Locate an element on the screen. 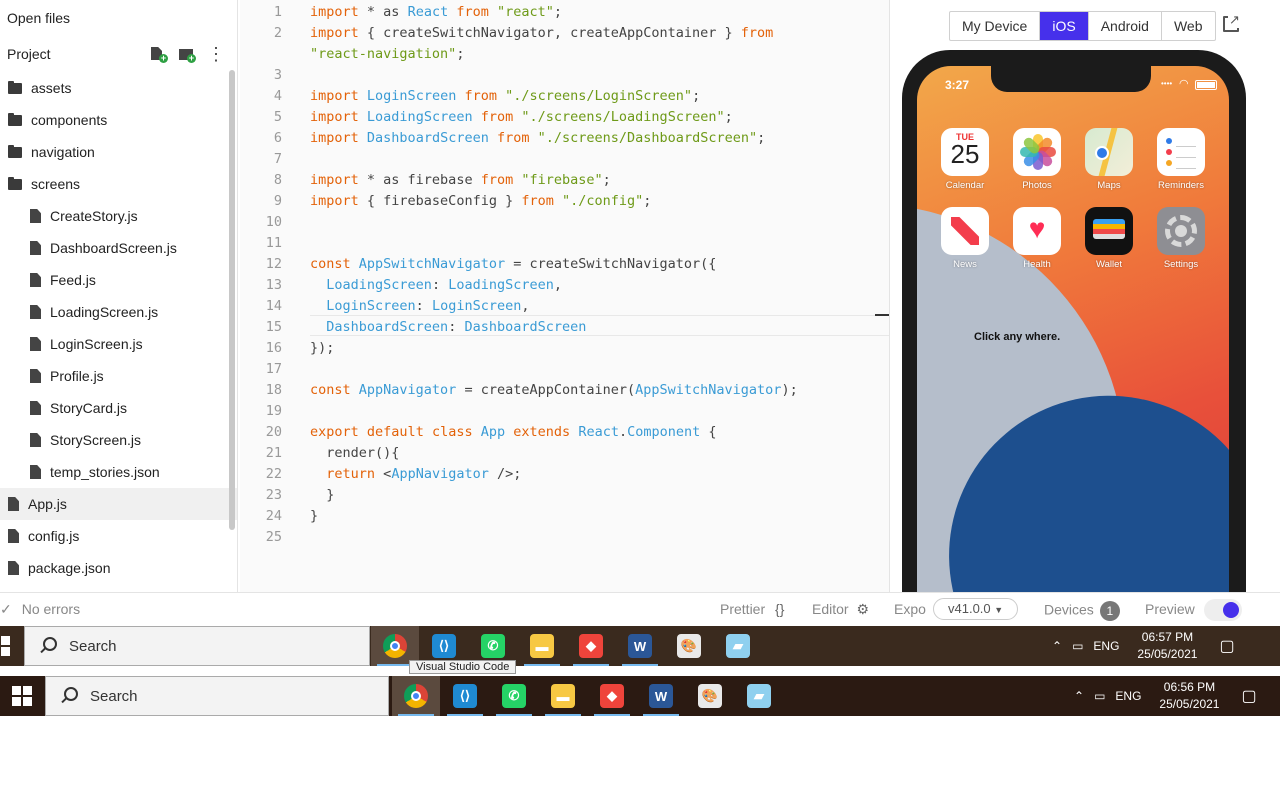 The height and width of the screenshot is (800, 1280). tree-item: screens is located at coordinates (118, 184).